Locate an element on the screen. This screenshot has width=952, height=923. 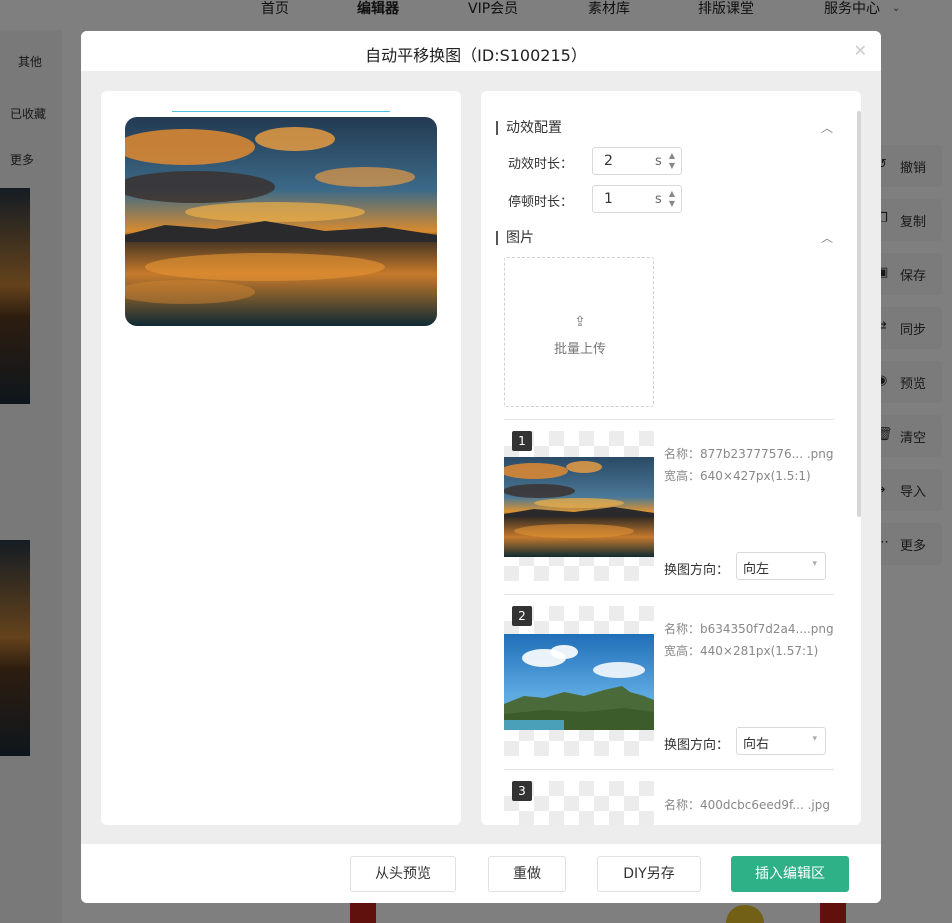
image-index: 2 is located at coordinates (522, 616).